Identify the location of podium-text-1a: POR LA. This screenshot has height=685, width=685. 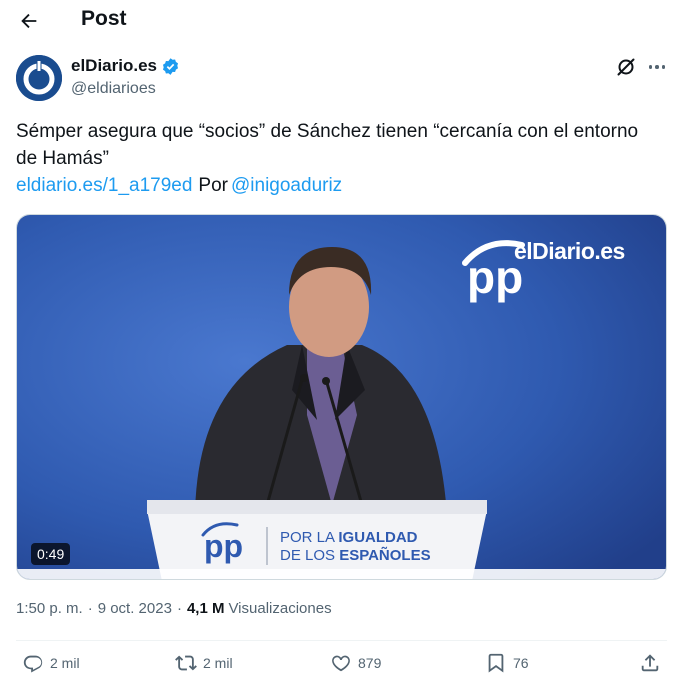
(309, 537).